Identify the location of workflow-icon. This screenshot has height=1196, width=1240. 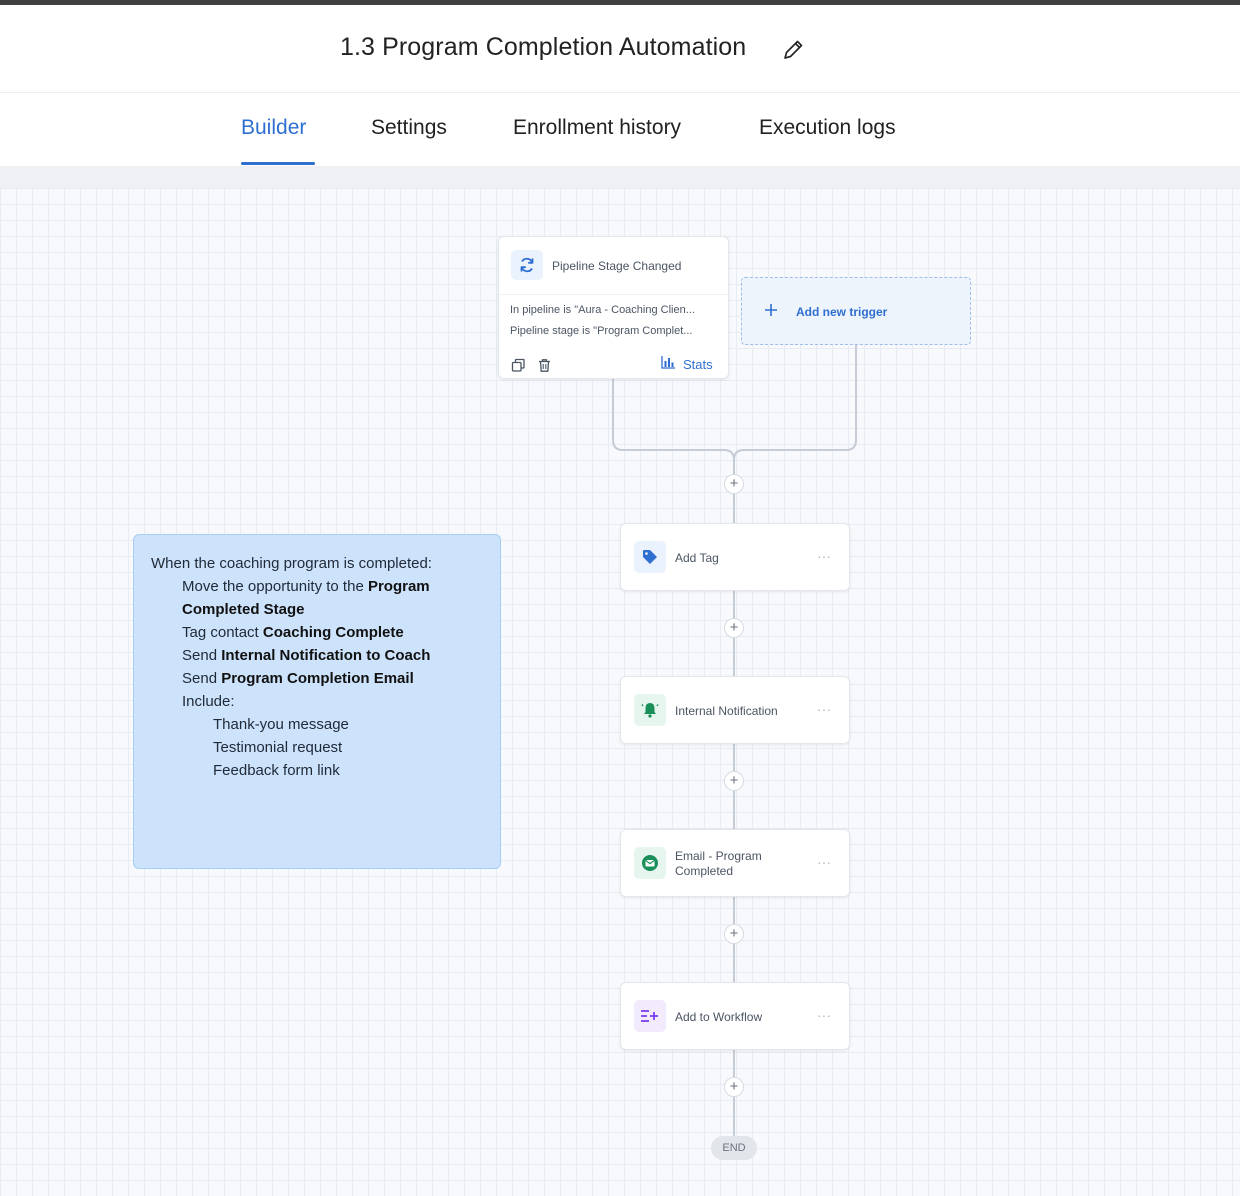
(650, 1016).